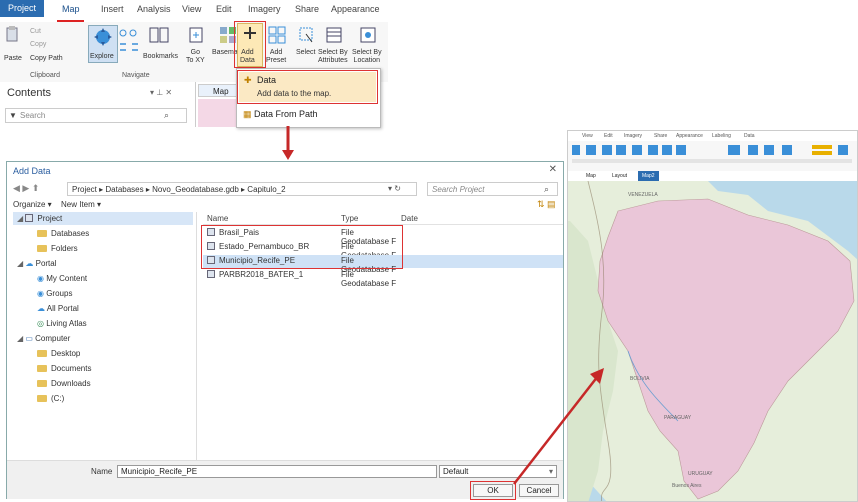  I want to click on computer-icon: ▭, so click(30, 338).